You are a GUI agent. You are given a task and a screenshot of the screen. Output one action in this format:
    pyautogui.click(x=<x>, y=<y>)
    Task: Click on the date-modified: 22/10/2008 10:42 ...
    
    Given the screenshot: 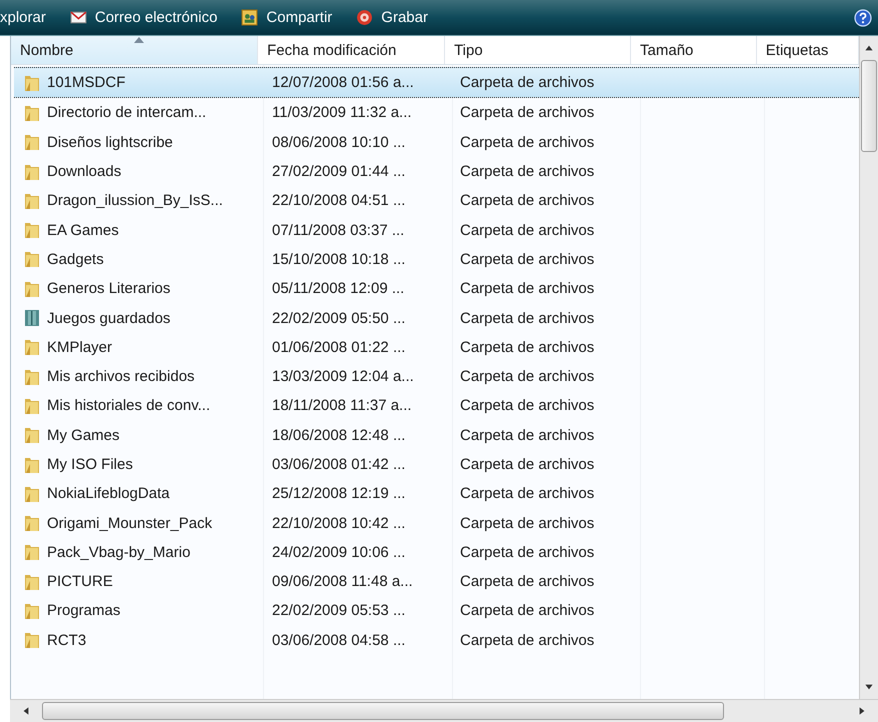 What is the action you would take?
    pyautogui.click(x=339, y=523)
    